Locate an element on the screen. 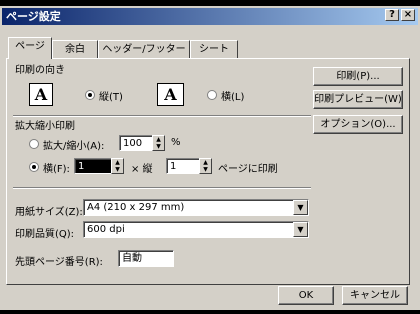  tab-margins: 余白 is located at coordinates (75, 49).